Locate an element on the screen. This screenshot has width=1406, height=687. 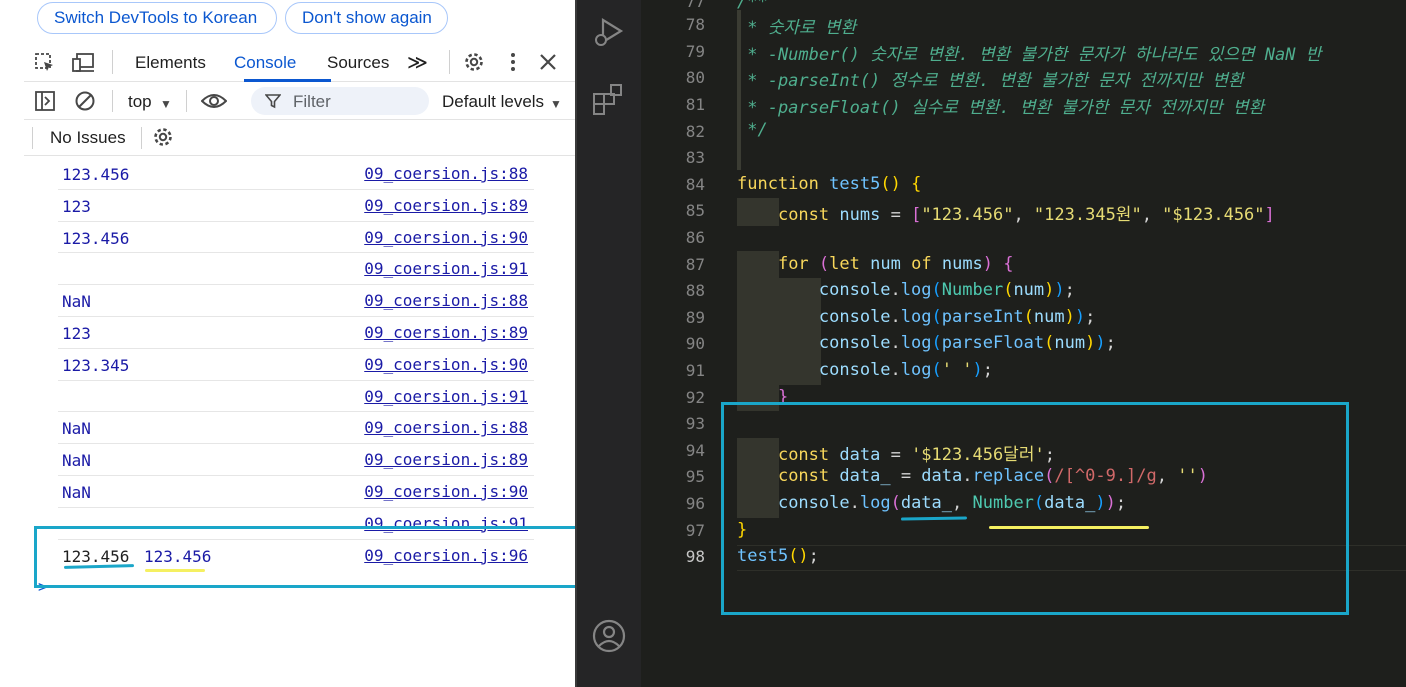
line-number: 81 is located at coordinates (695, 104).